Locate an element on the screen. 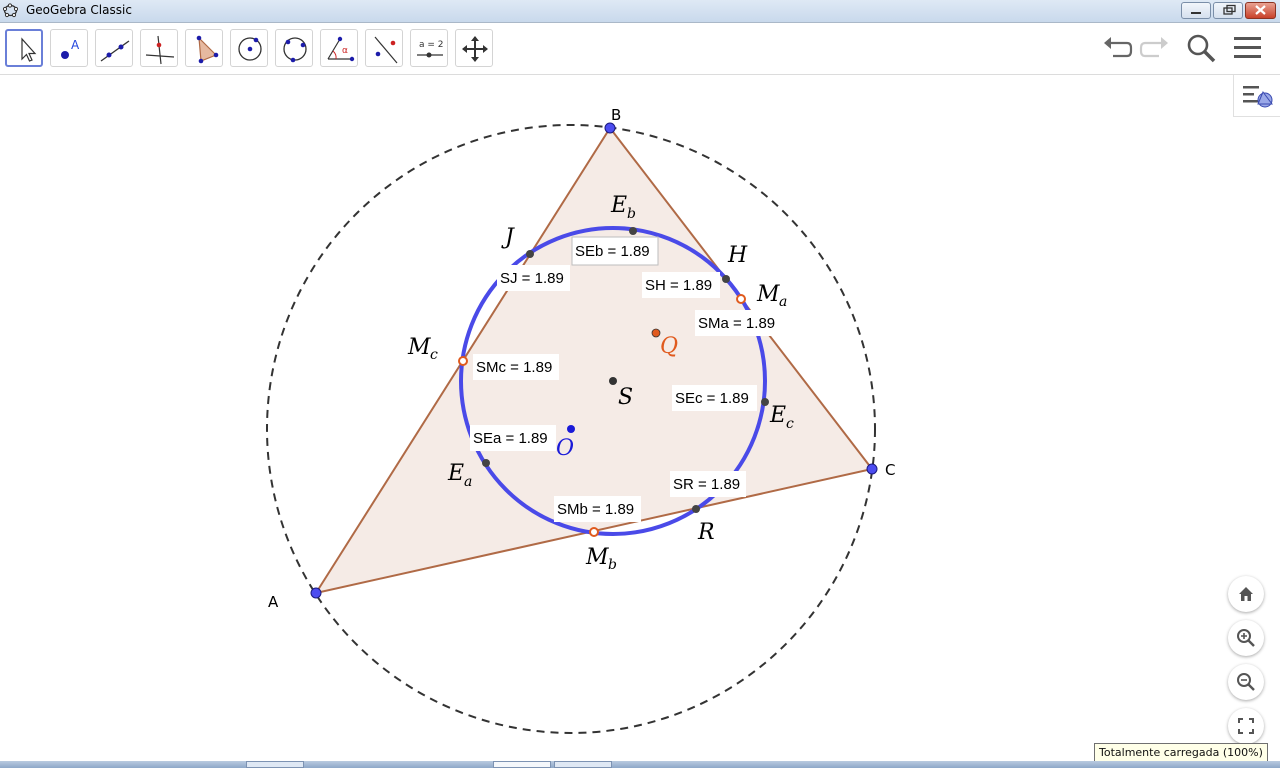  line-tool is located at coordinates (114, 48).